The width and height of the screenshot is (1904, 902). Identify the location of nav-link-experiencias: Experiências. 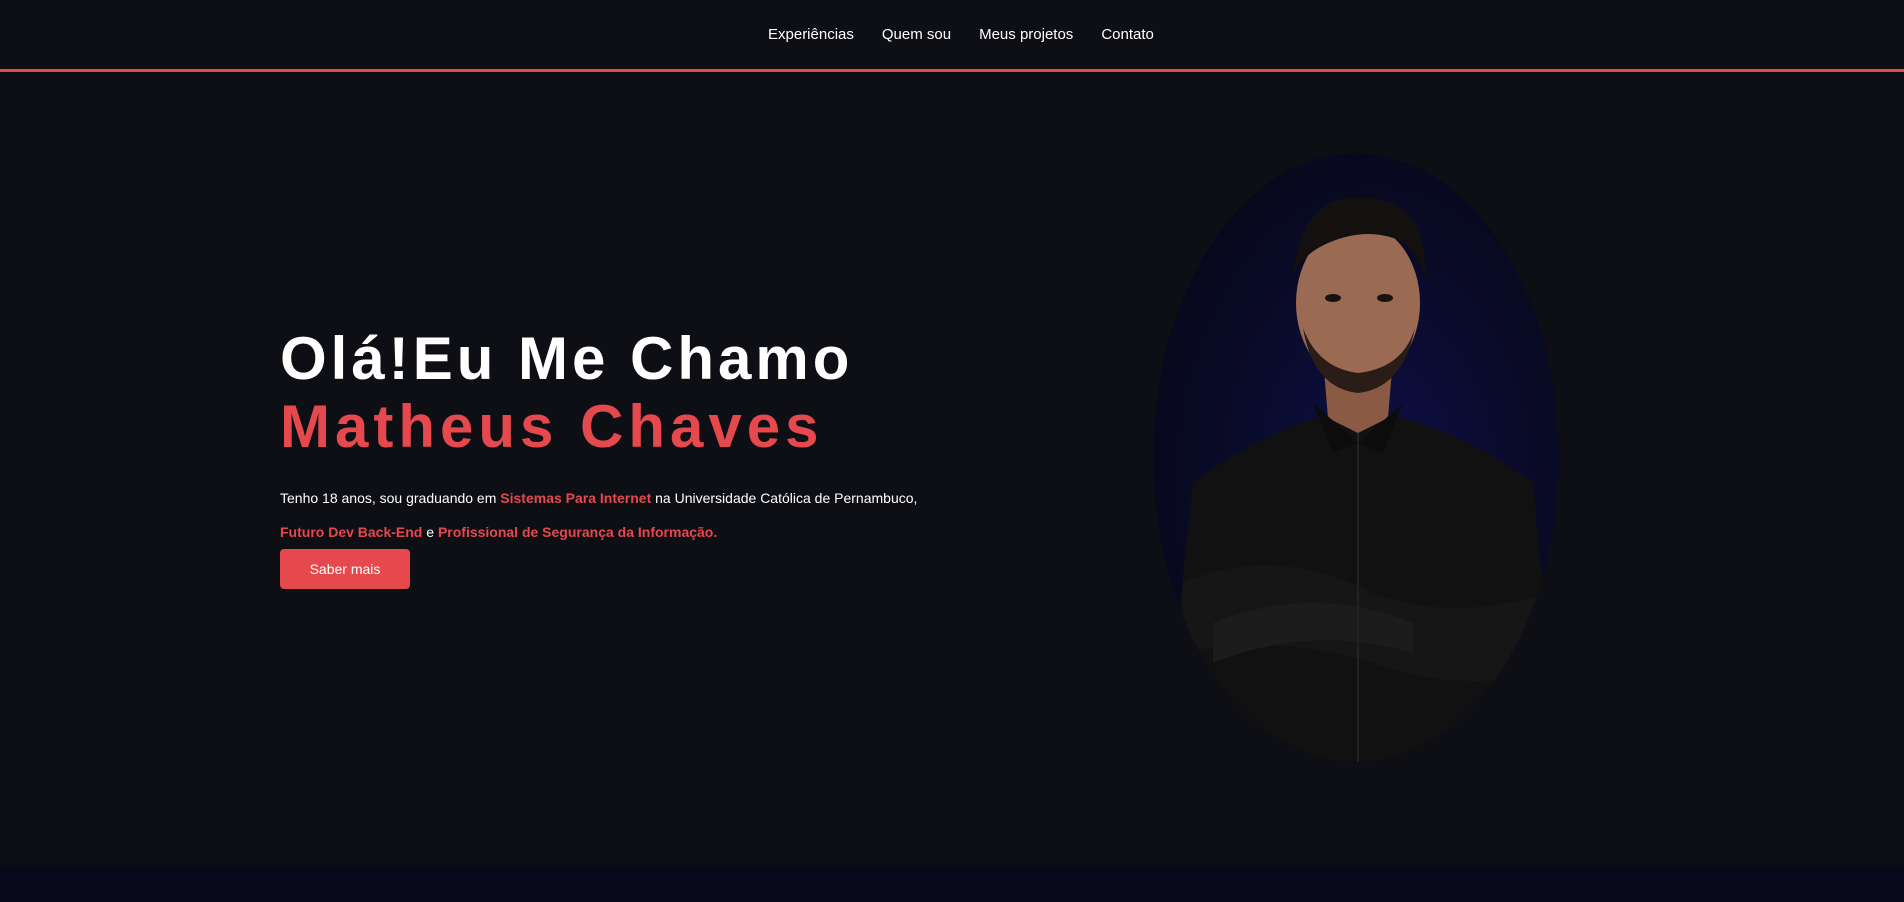
(811, 34).